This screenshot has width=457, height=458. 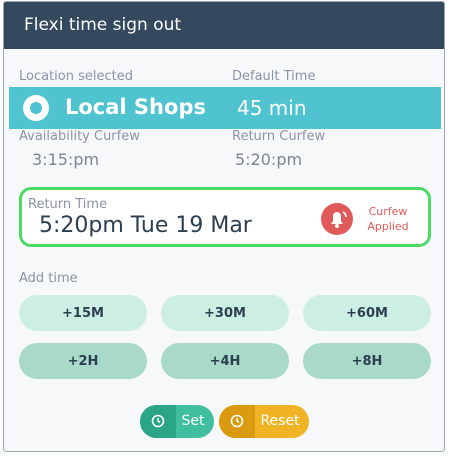 What do you see at coordinates (272, 108) in the screenshot?
I see `default-time-value: 45 min` at bounding box center [272, 108].